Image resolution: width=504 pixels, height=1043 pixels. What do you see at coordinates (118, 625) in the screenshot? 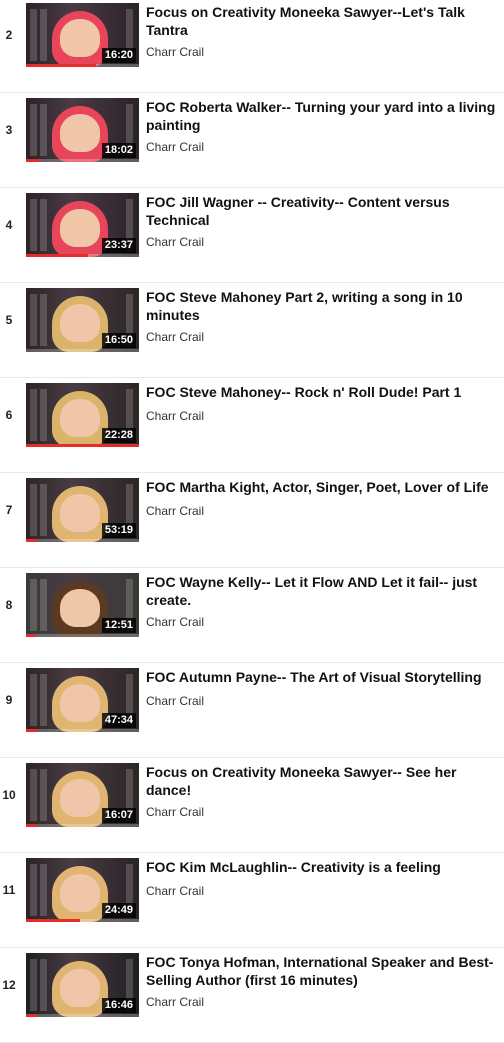
I see `video-duration: 12:51` at bounding box center [118, 625].